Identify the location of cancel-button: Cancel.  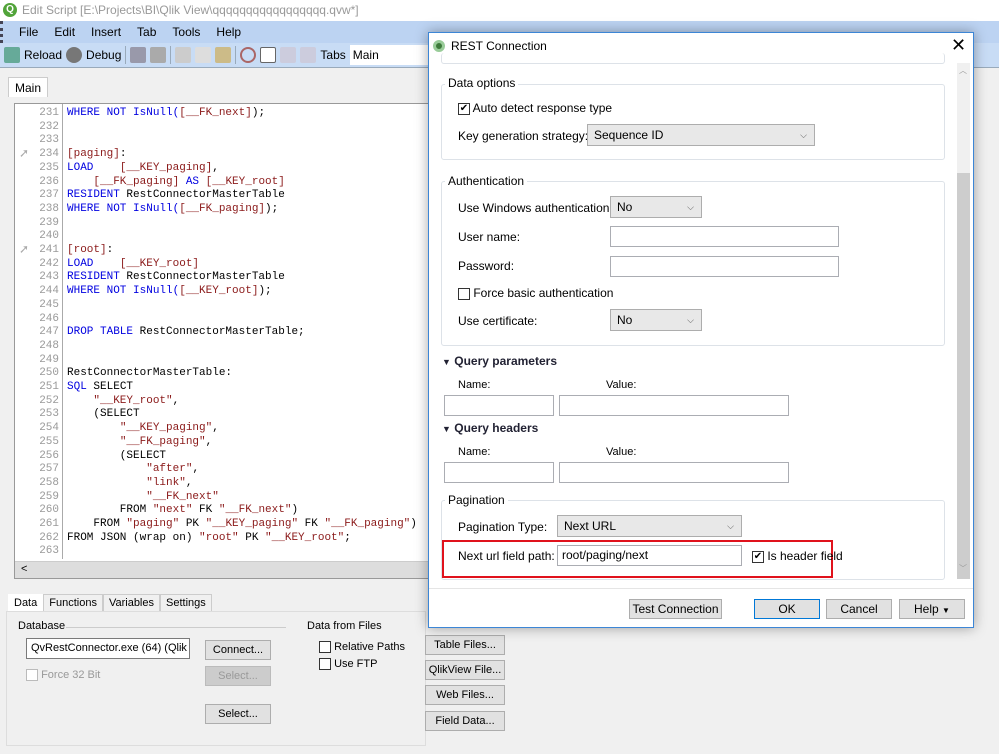
(859, 609).